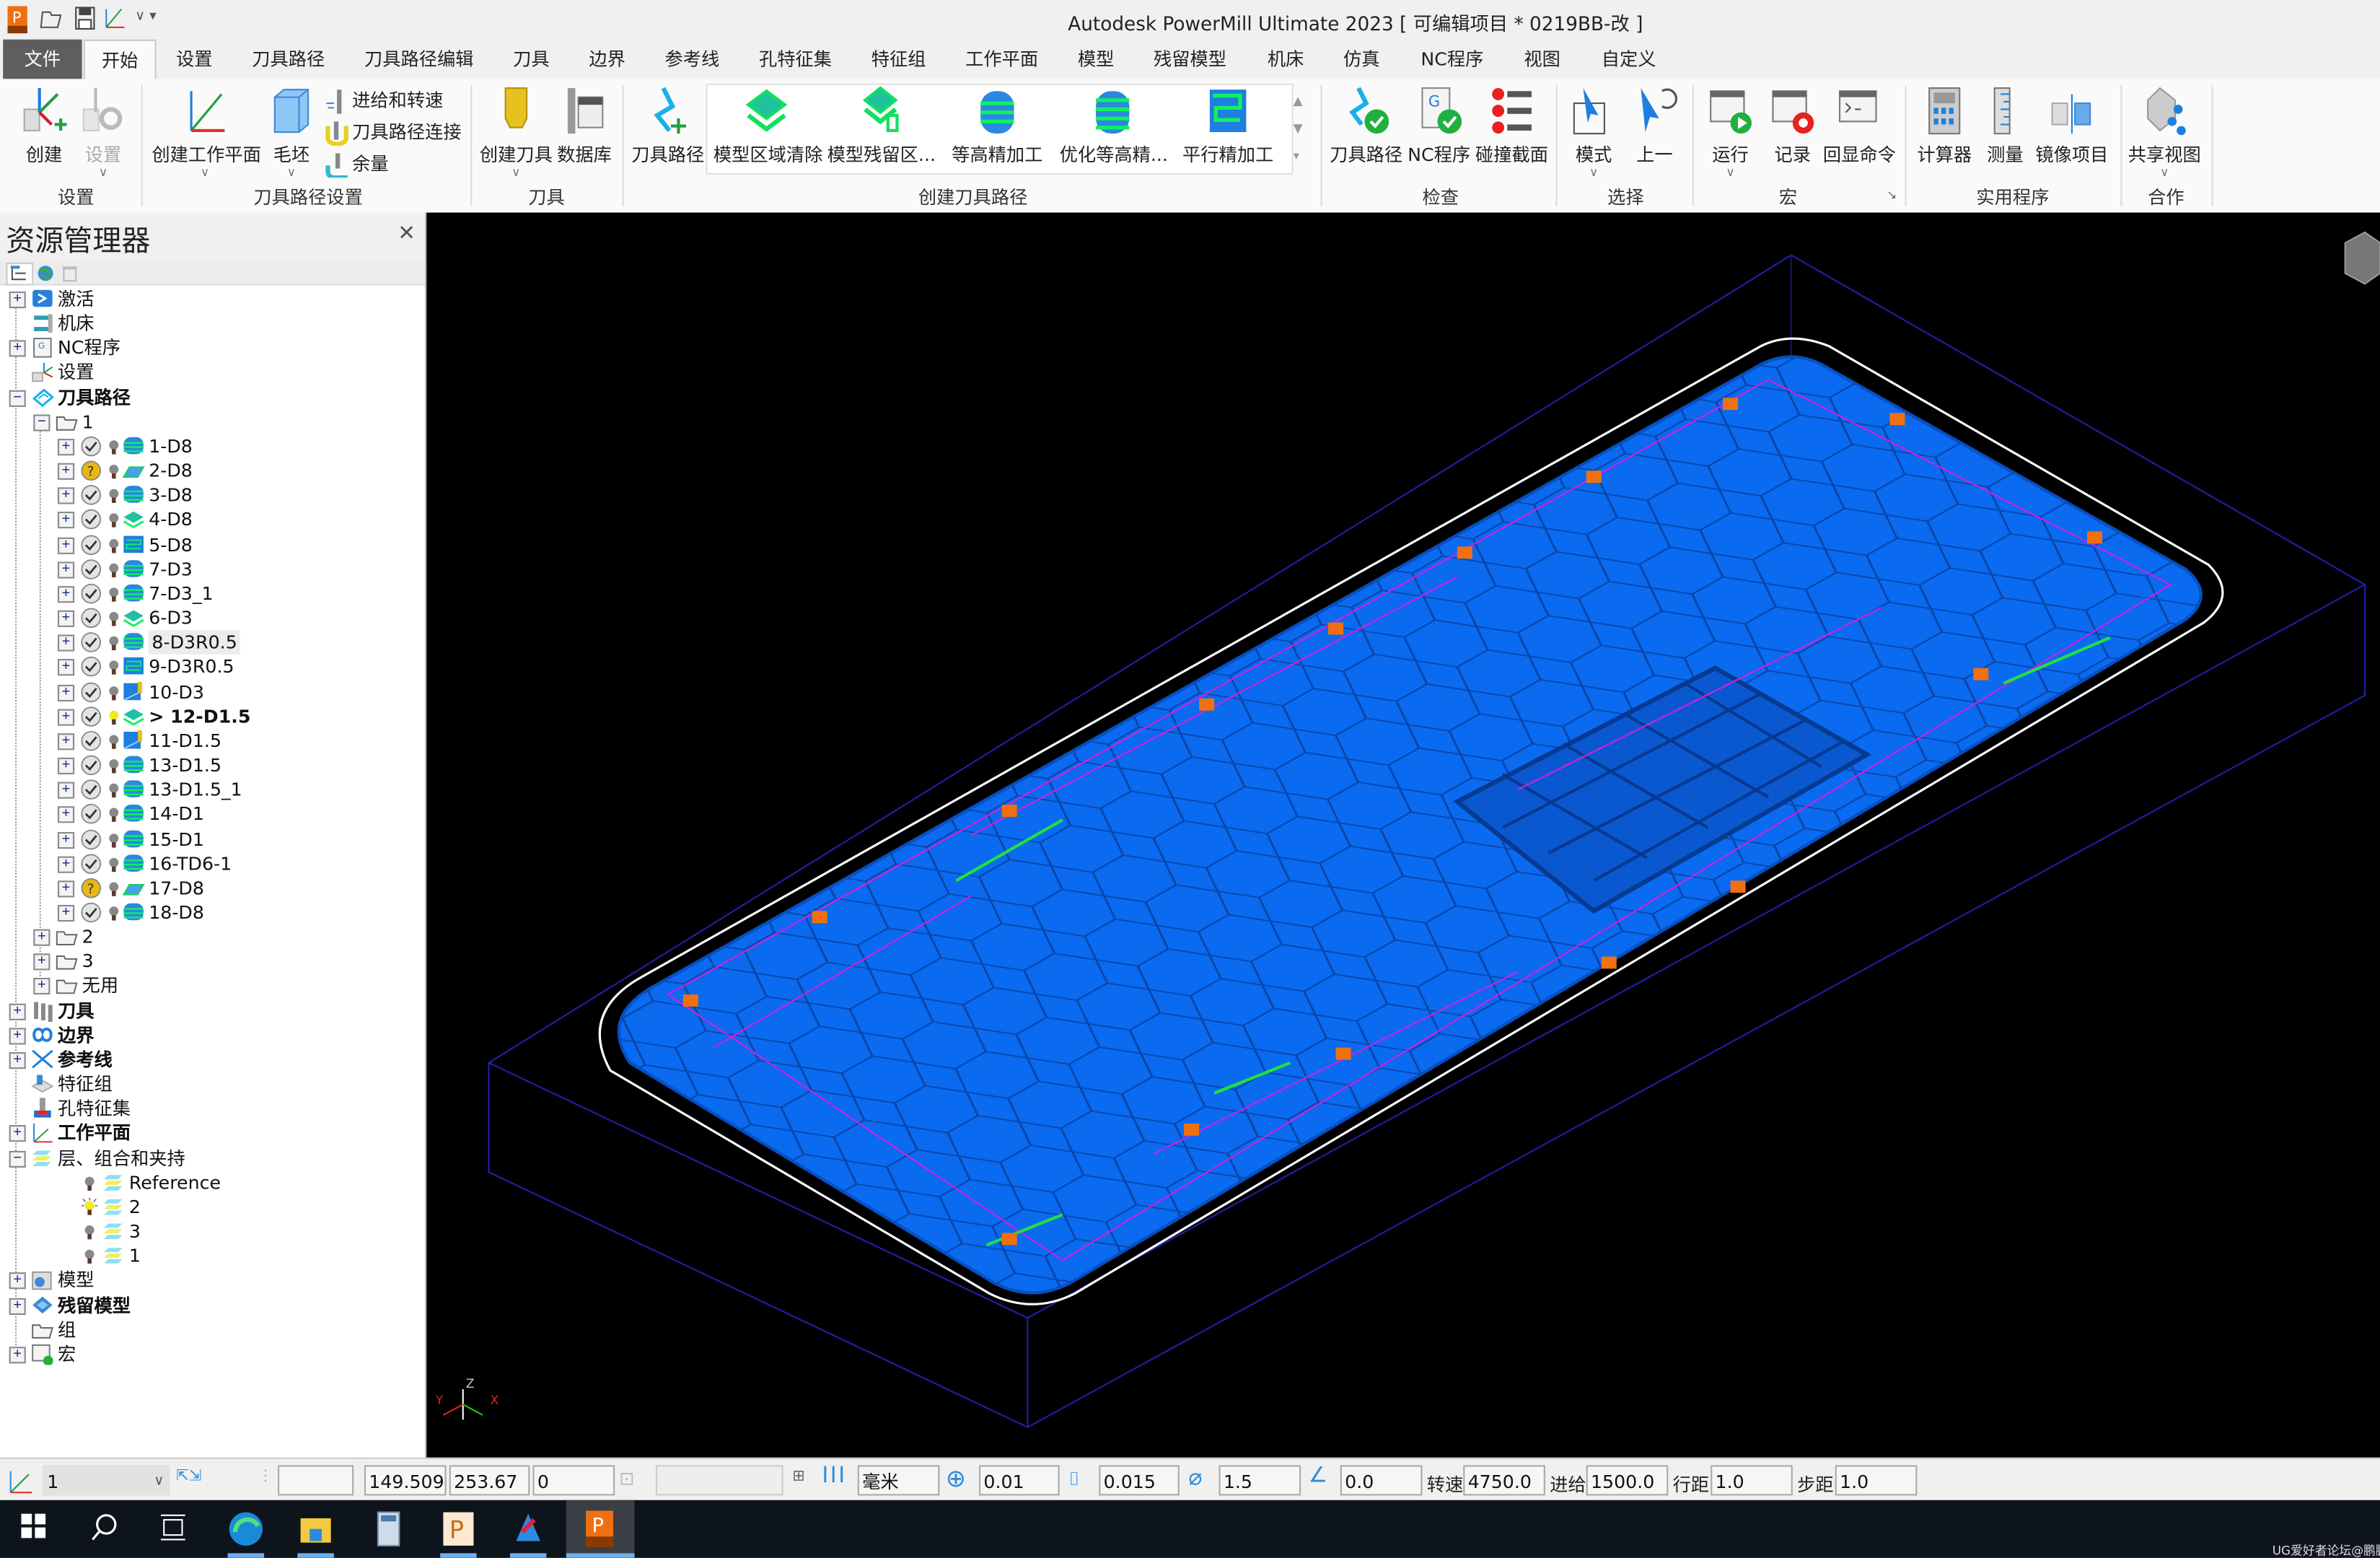 This screenshot has height=1558, width=2380. What do you see at coordinates (213, 1207) in the screenshot?
I see `layer-tree-item: 2` at bounding box center [213, 1207].